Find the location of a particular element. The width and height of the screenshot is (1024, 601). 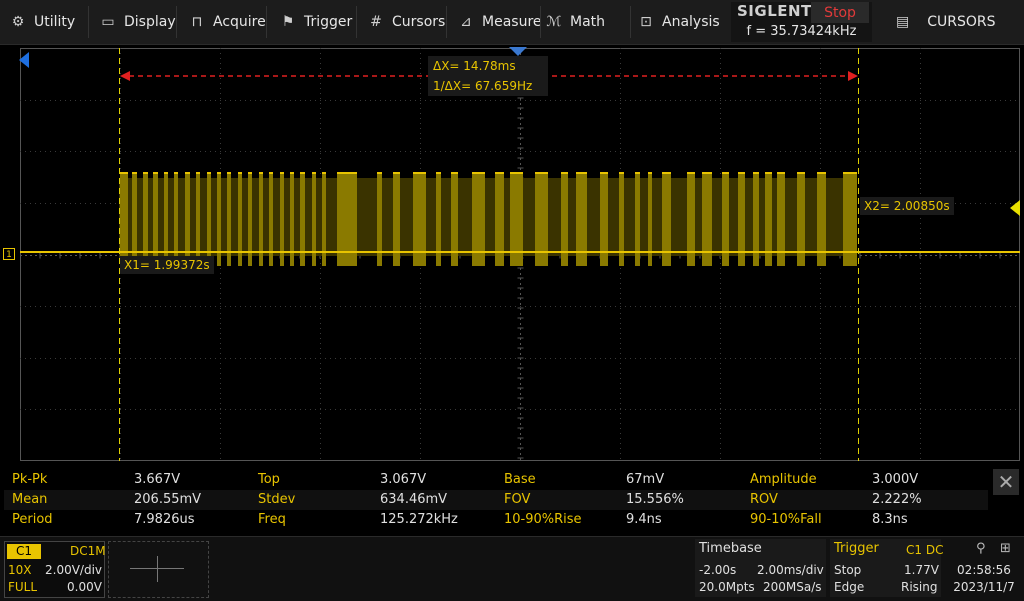

menu-display-label: Display is located at coordinates (150, 22).